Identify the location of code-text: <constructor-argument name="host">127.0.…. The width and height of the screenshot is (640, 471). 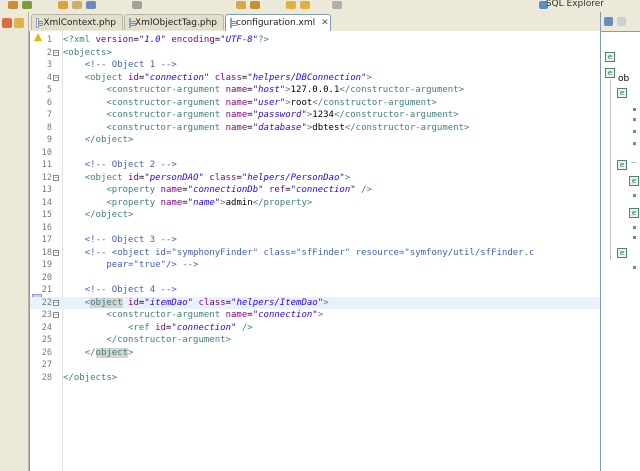
(263, 90).